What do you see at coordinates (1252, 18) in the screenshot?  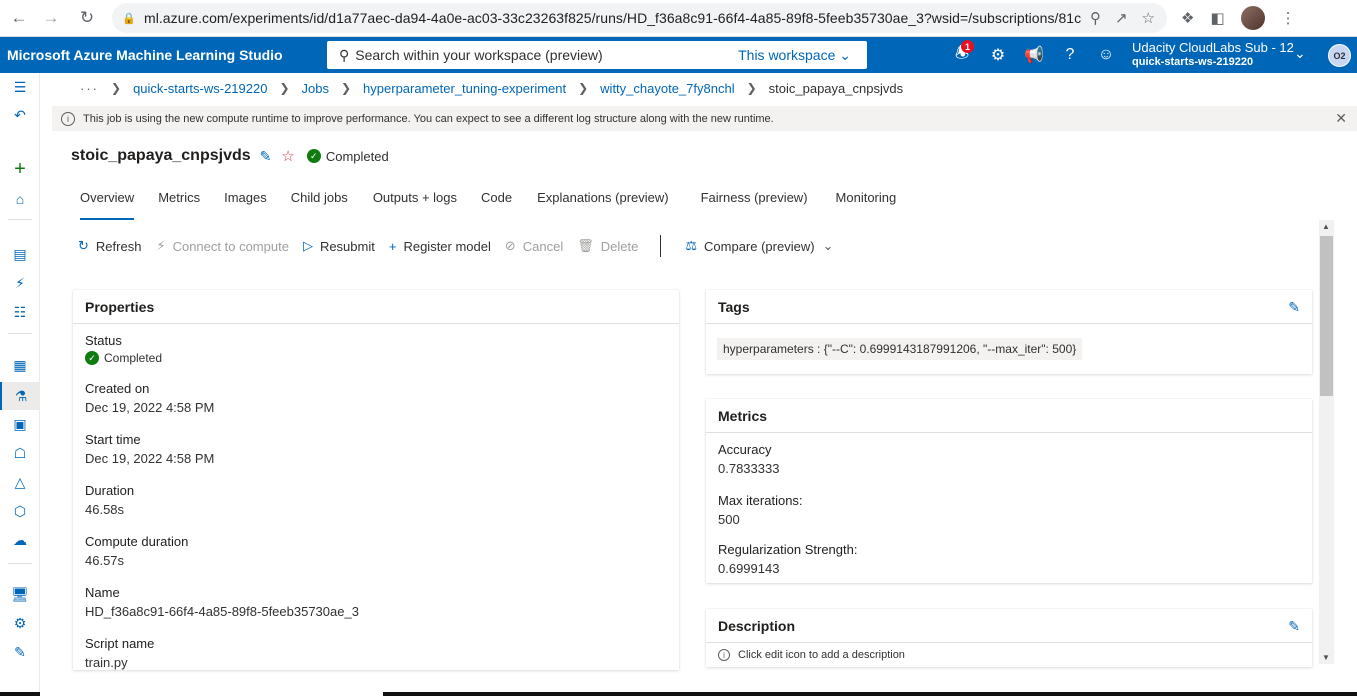 I see `profile-avatar` at bounding box center [1252, 18].